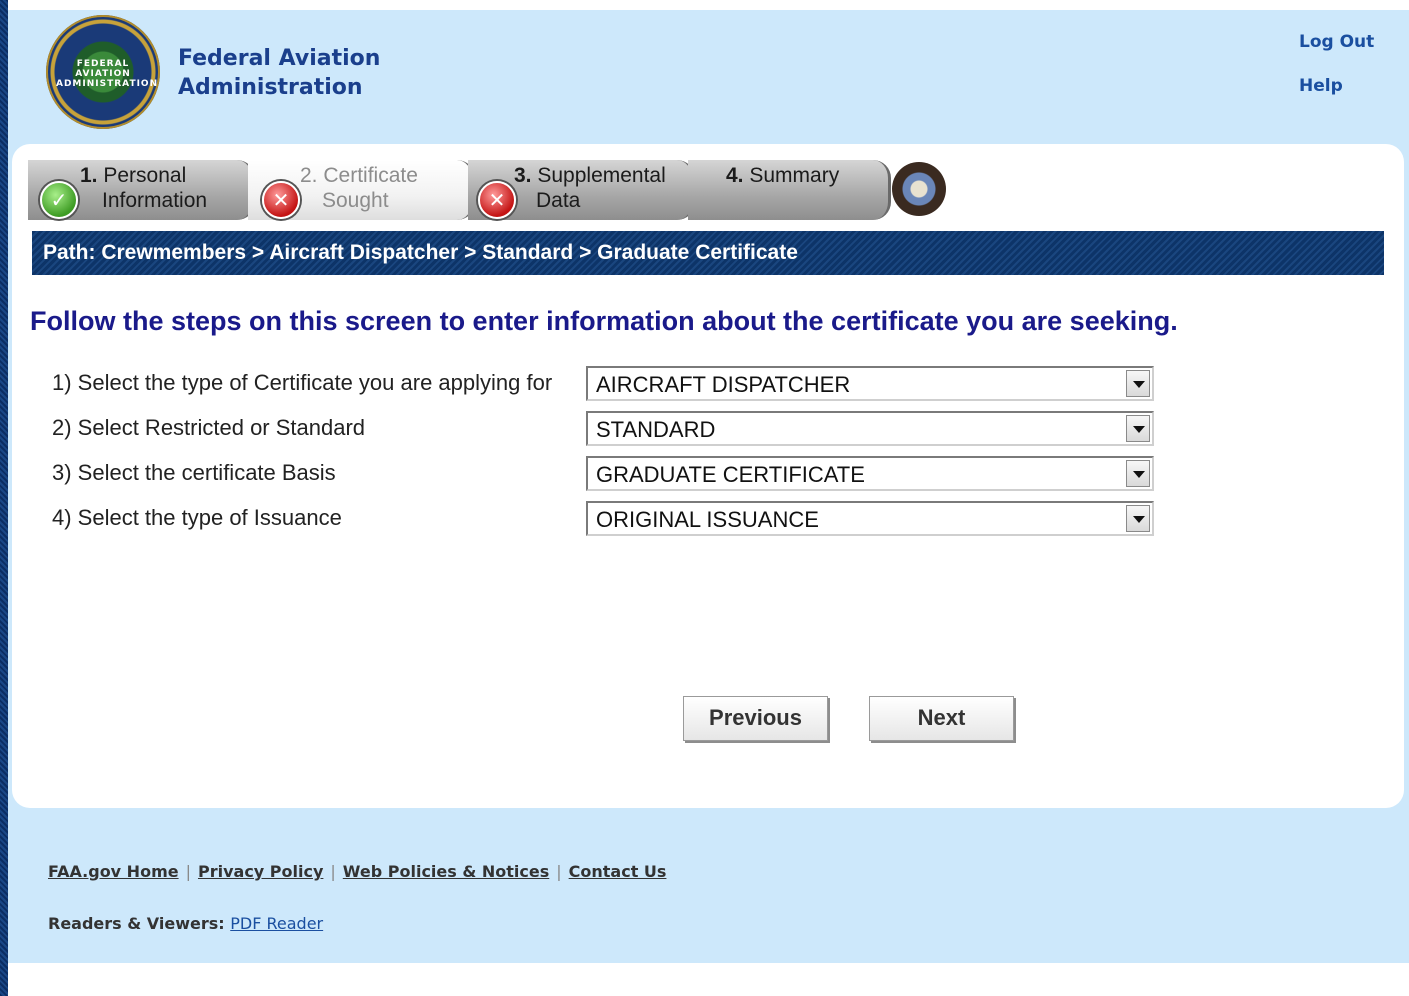  What do you see at coordinates (1336, 42) in the screenshot?
I see `logout-link: Log Out` at bounding box center [1336, 42].